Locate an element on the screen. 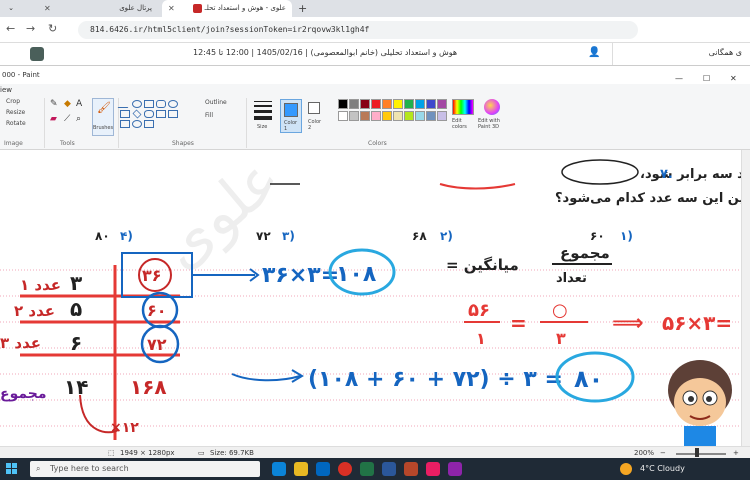 This screenshot has width=750, height=480. word-icon is located at coordinates (389, 469).